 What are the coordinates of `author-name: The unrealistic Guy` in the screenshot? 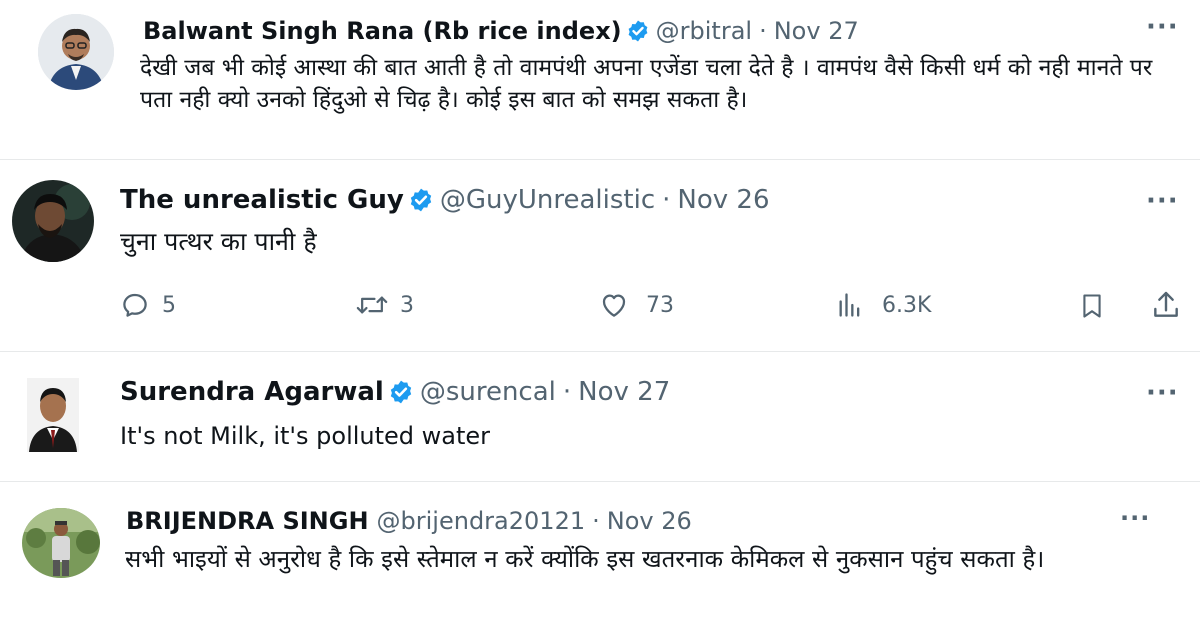 It's located at (262, 200).